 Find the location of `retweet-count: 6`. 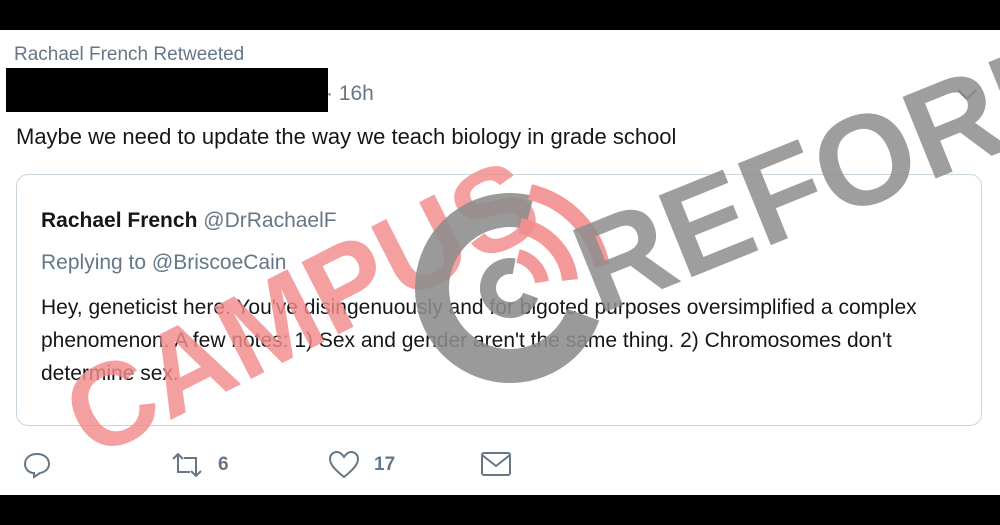

retweet-count: 6 is located at coordinates (223, 464).